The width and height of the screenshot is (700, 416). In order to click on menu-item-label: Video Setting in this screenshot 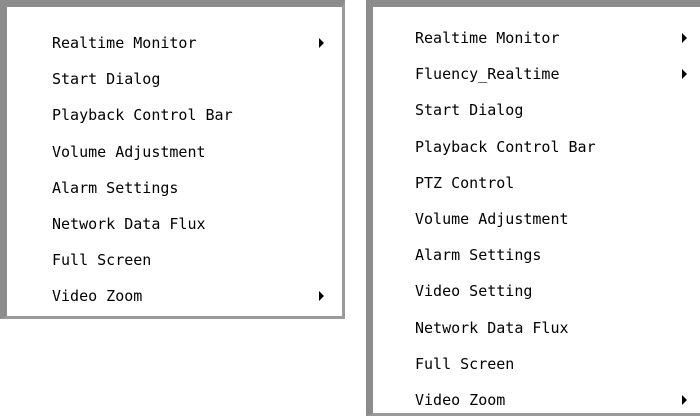, I will do `click(474, 291)`.